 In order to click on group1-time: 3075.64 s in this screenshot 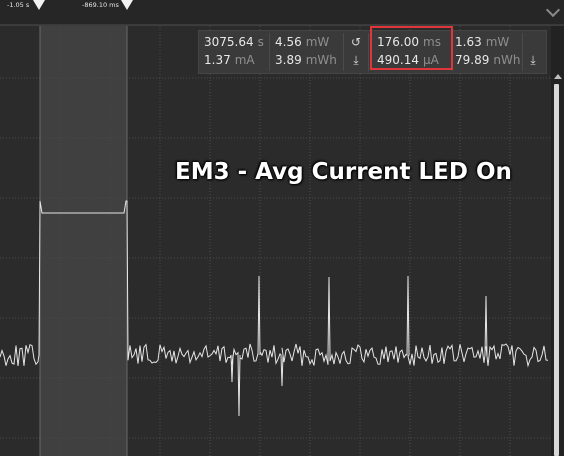, I will do `click(234, 42)`.